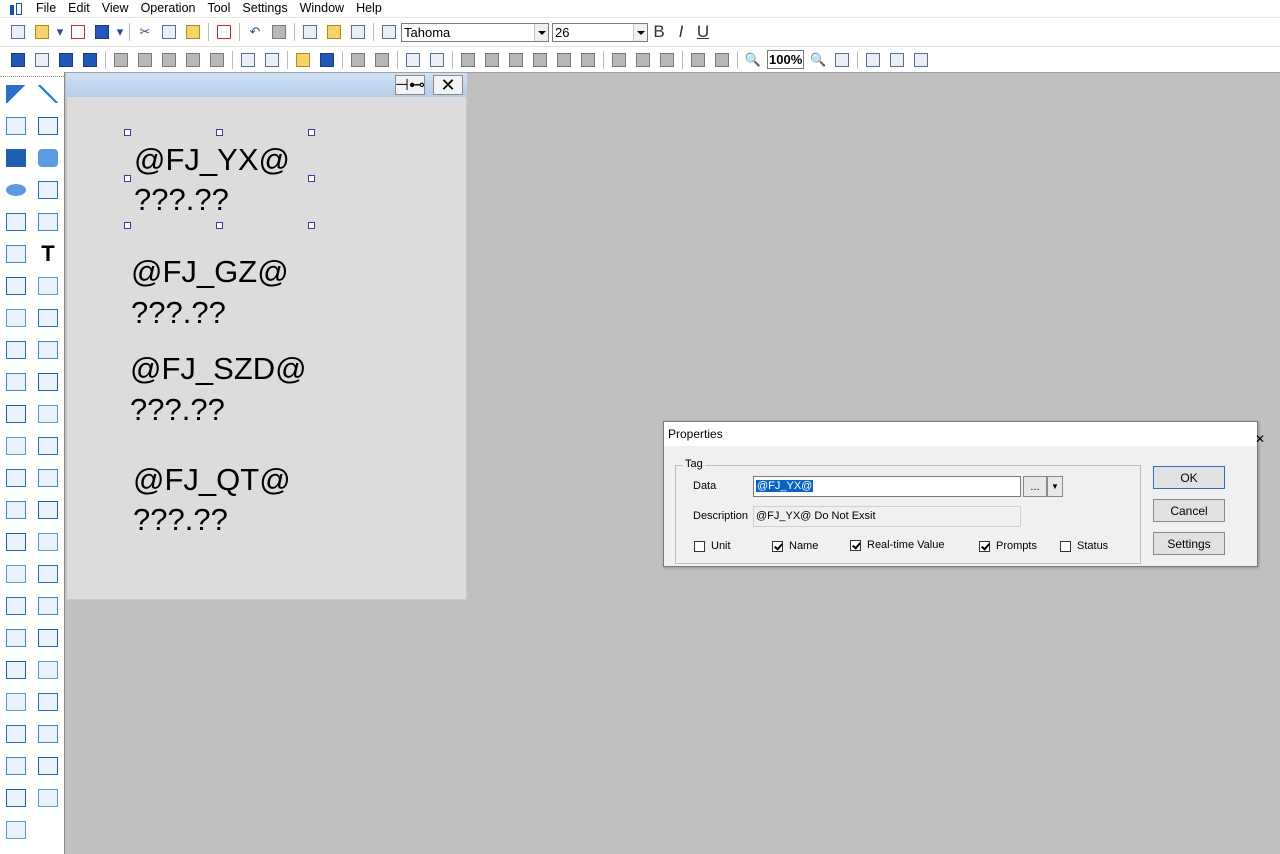 The height and width of the screenshot is (854, 1280). Describe the element at coordinates (327, 60) in the screenshot. I see `split-icon` at that location.